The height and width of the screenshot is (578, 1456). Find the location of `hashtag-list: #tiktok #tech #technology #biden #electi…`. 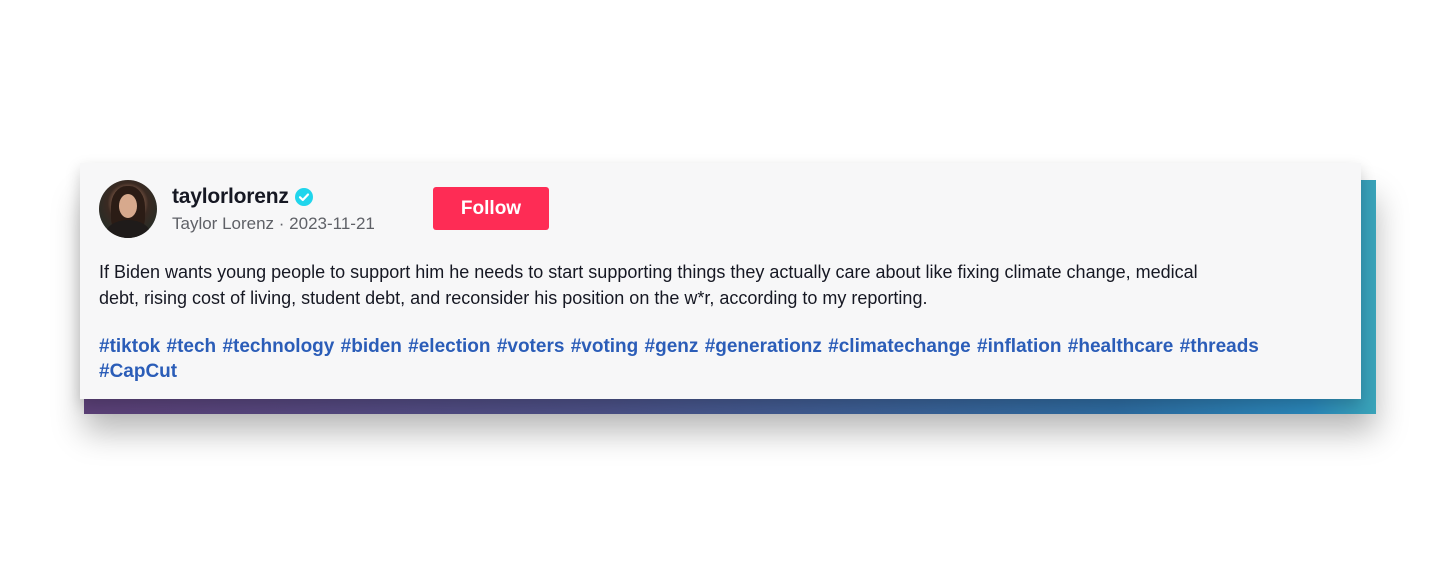

hashtag-list: #tiktok #tech #technology #biden #electi… is located at coordinates (719, 359).